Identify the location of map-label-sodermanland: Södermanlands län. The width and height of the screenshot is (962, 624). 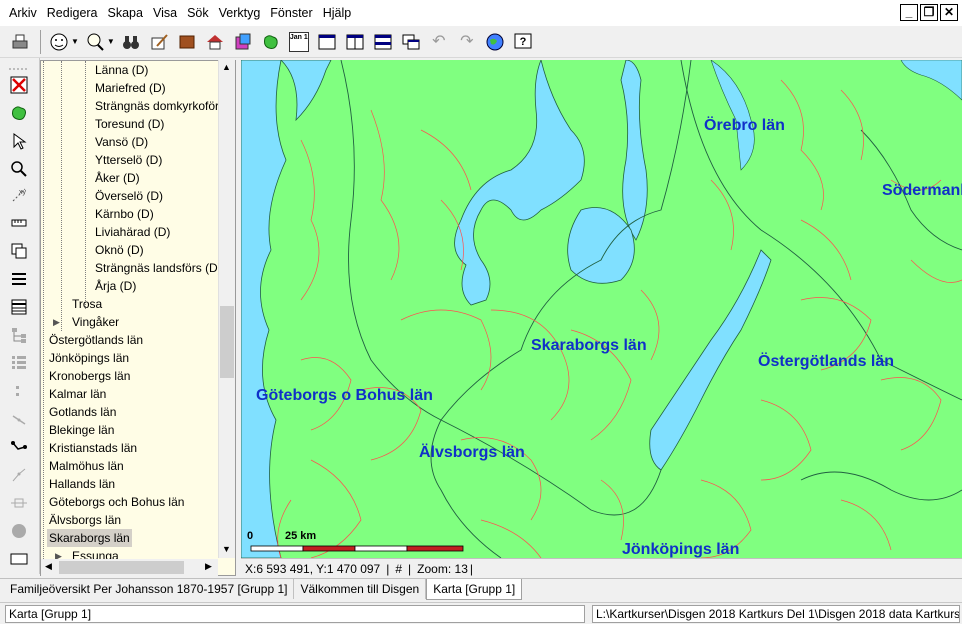
(922, 190).